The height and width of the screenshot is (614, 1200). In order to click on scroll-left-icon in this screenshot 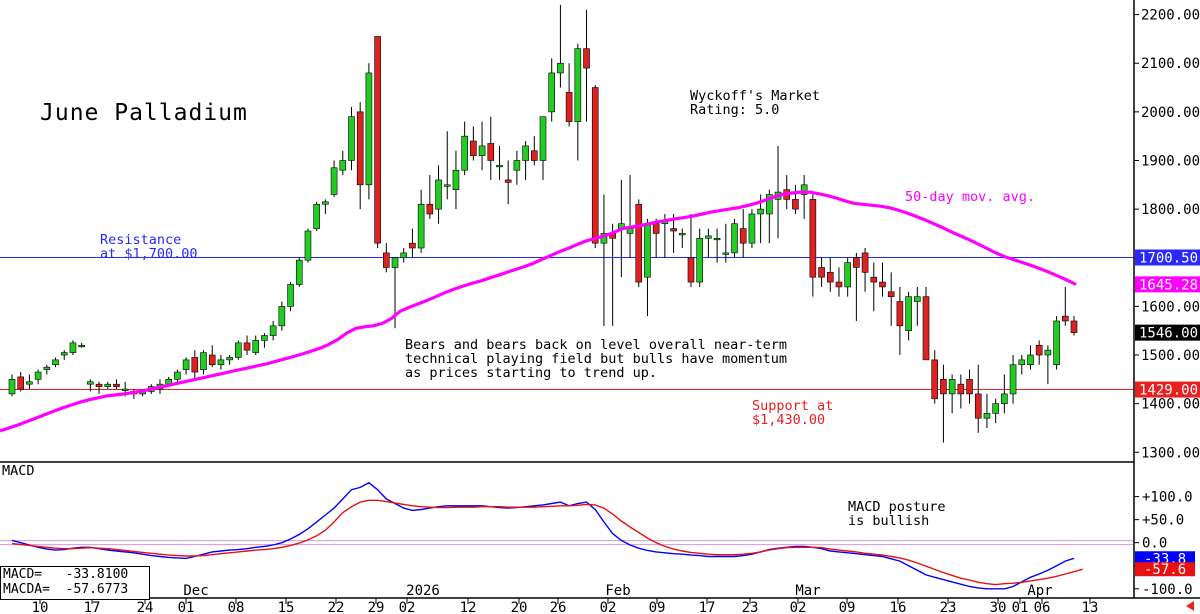, I will do `click(1190, 606)`.